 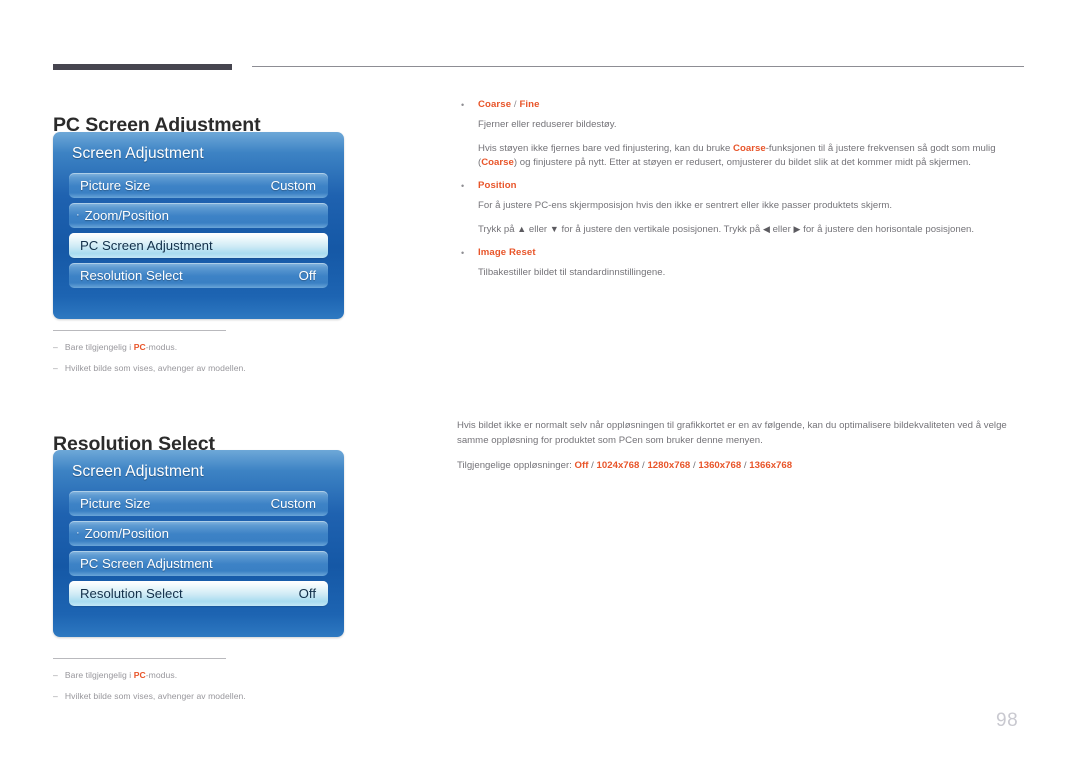 I want to click on bullet-heading: • Image Reset, so click(x=741, y=253).